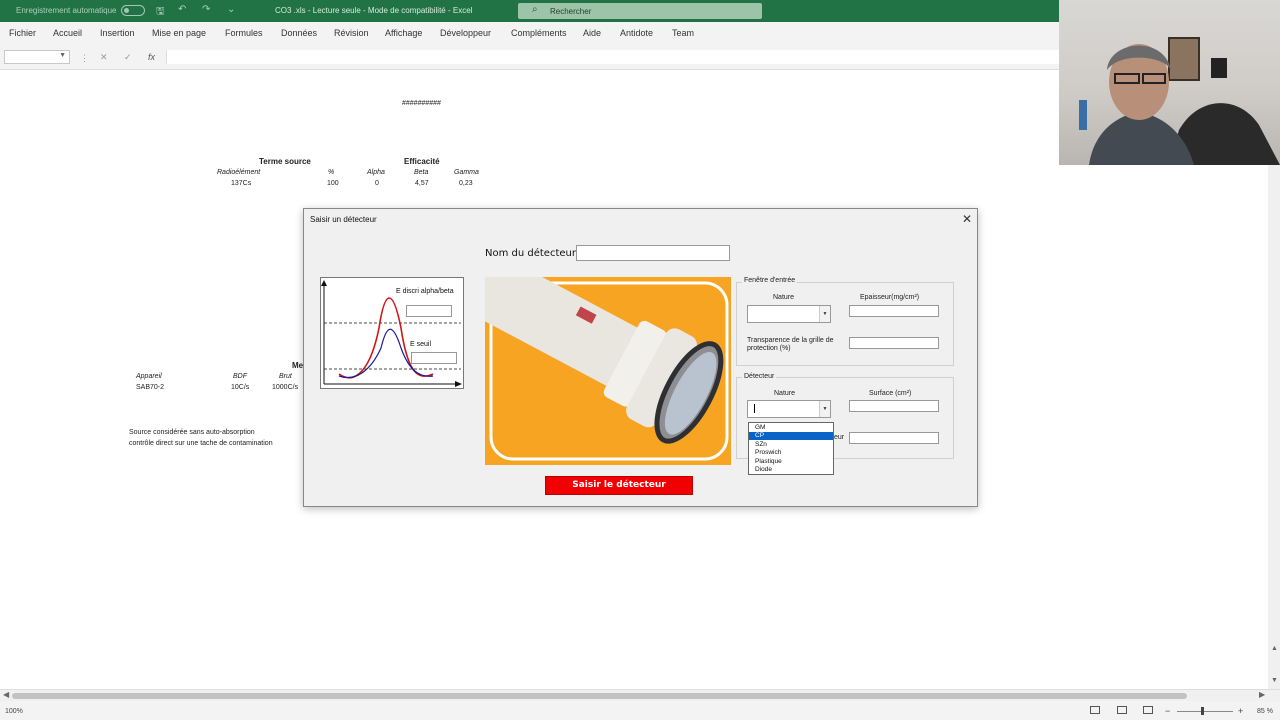  What do you see at coordinates (636, 33) in the screenshot?
I see `tab-antidote: Antidote` at bounding box center [636, 33].